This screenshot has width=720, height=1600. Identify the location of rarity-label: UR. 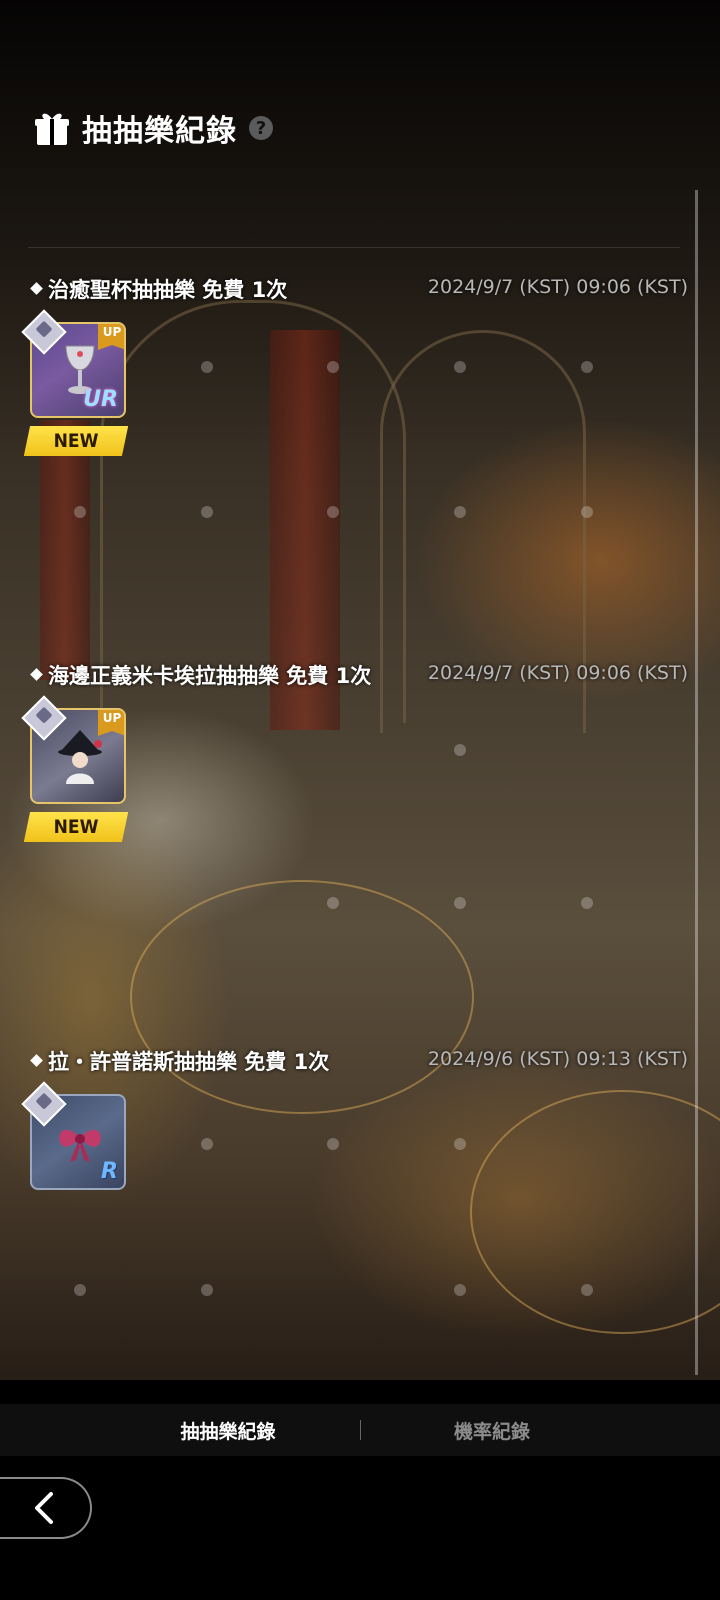
(100, 399).